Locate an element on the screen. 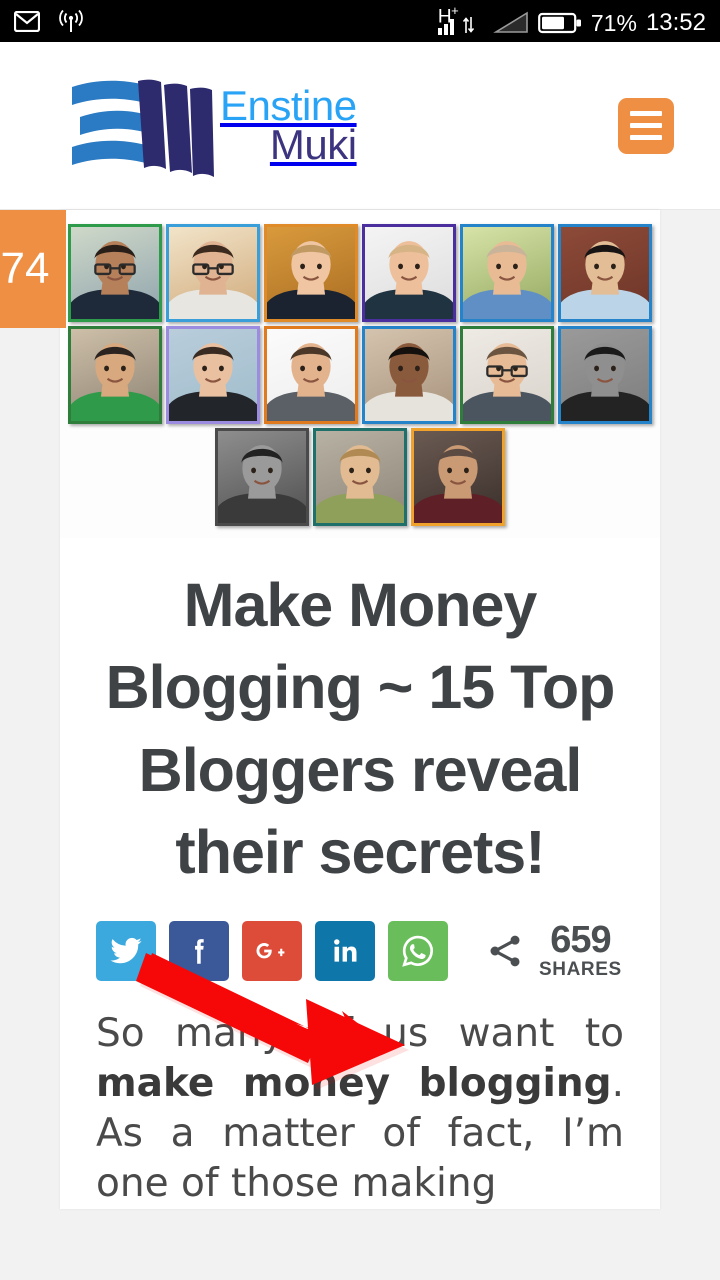 The width and height of the screenshot is (720, 1280). gmail-icon is located at coordinates (27, 21).